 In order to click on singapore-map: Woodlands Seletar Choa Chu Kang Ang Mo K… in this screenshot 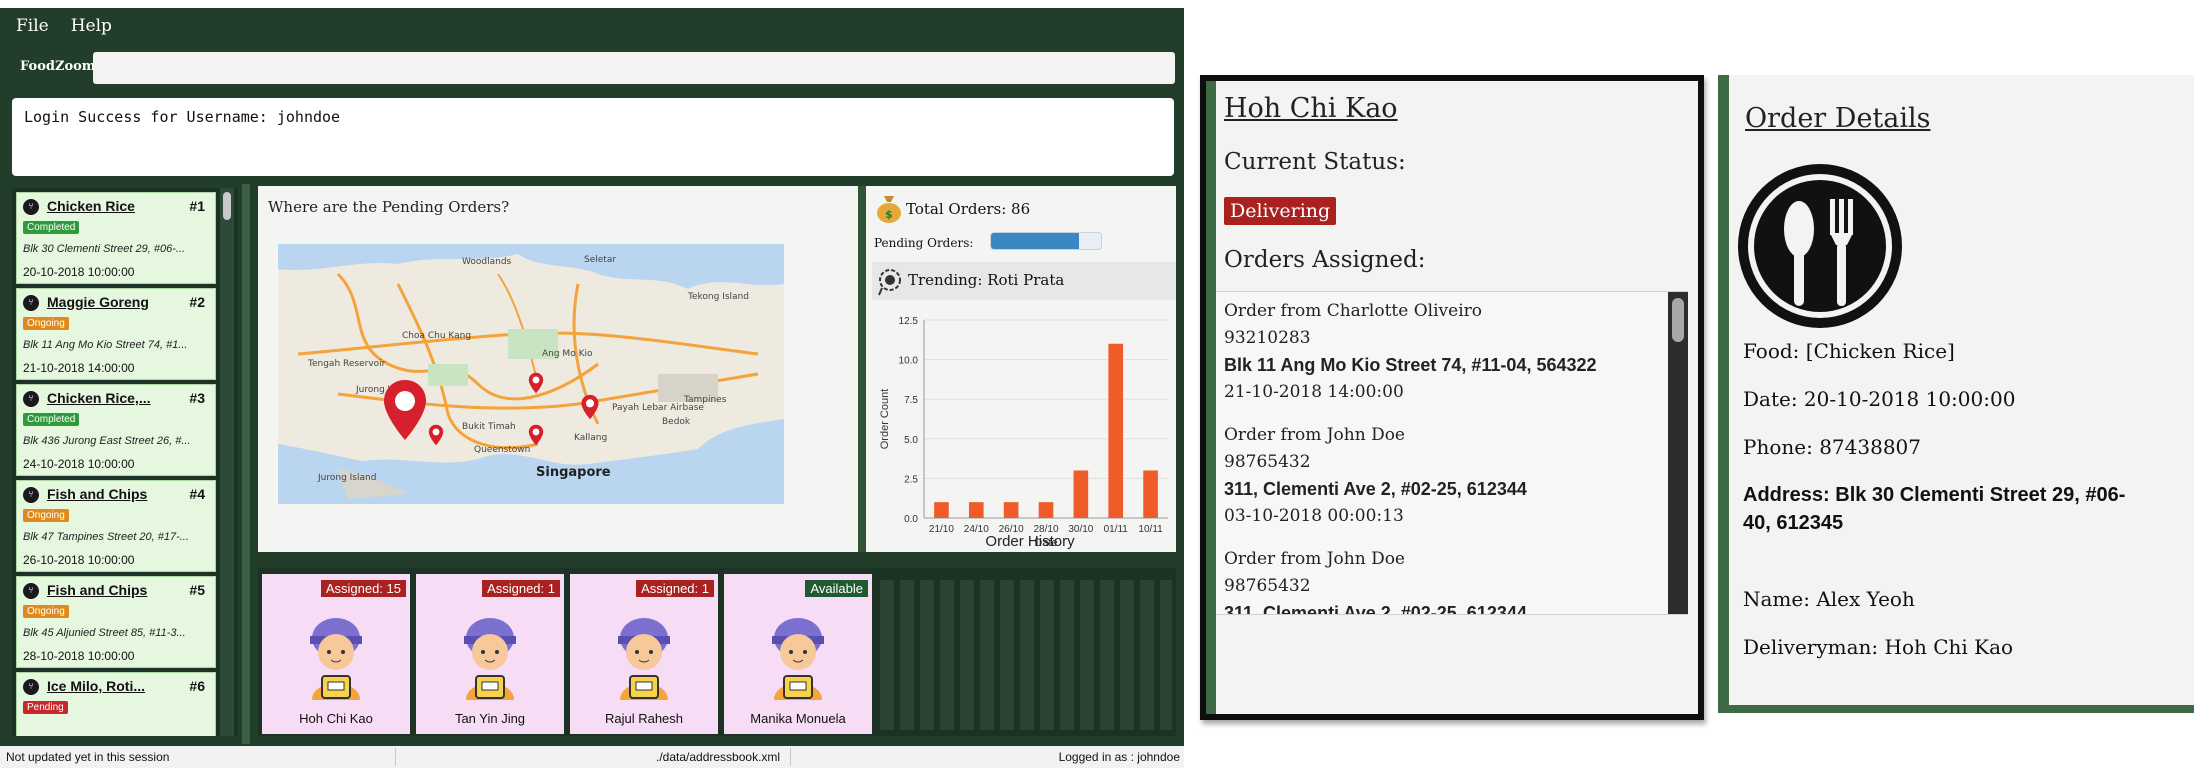, I will do `click(531, 374)`.